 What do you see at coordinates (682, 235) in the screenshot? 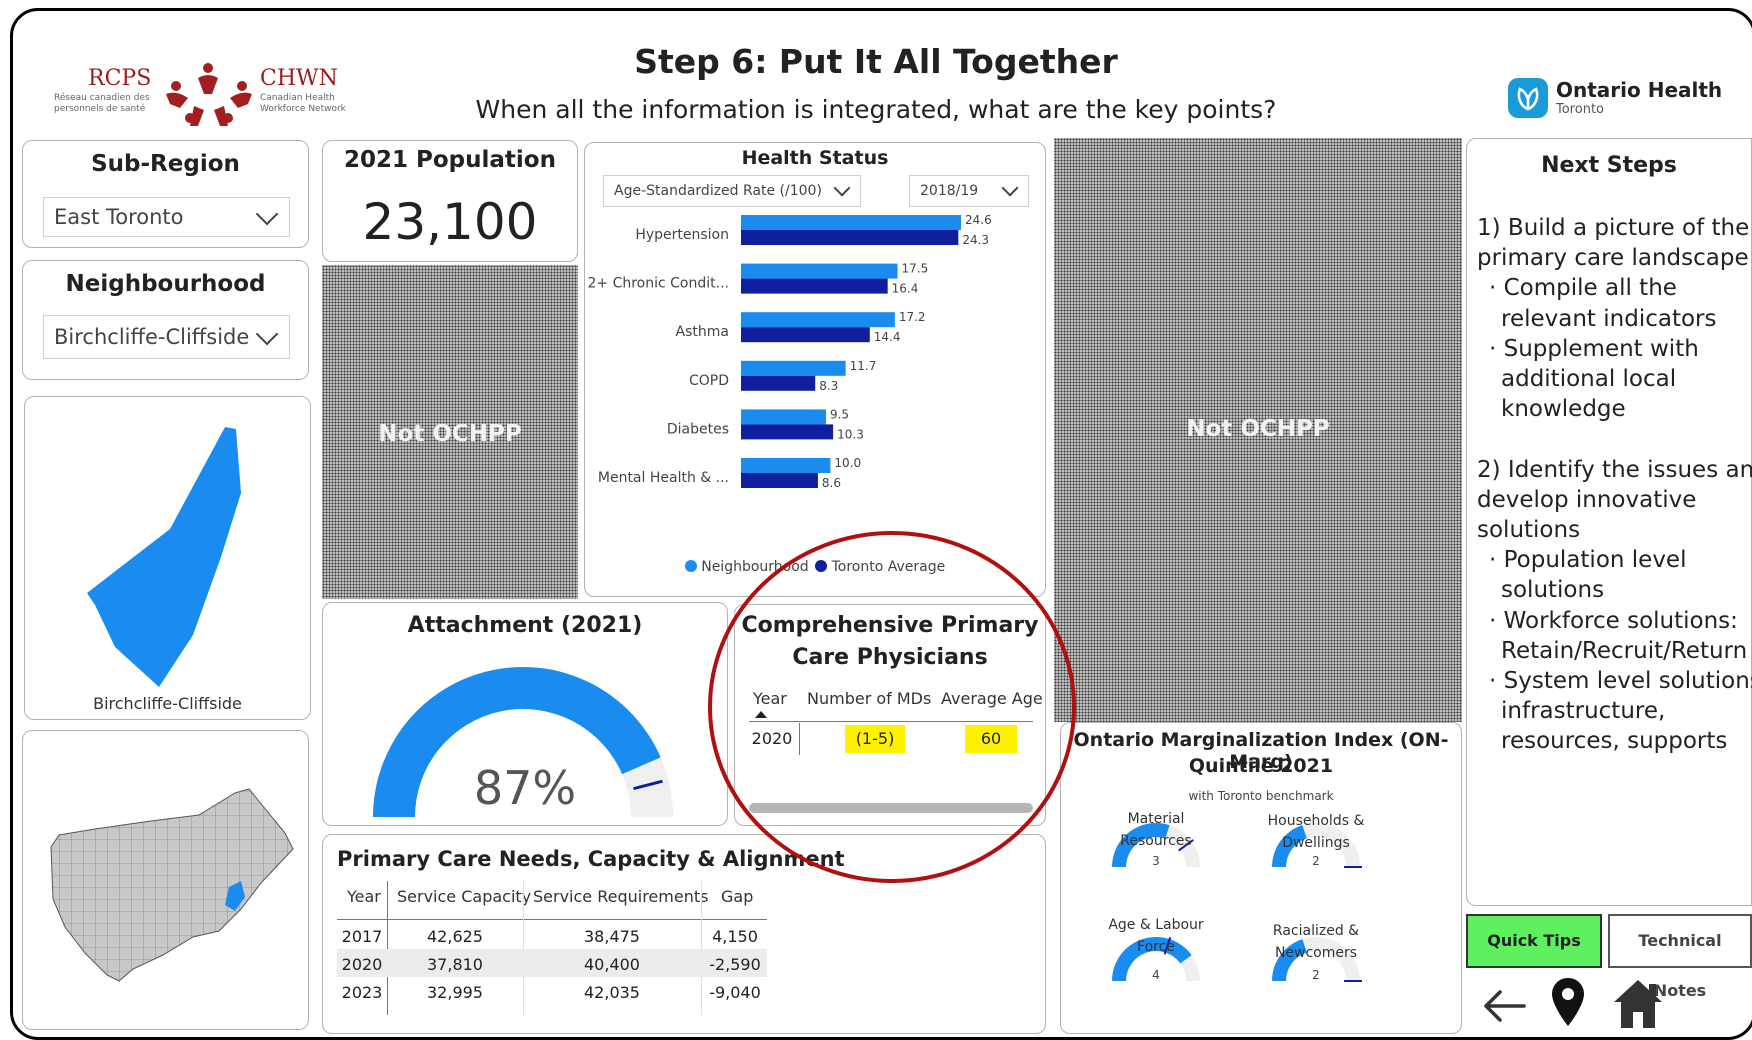
I see `chart-category-label: Hypertension` at bounding box center [682, 235].